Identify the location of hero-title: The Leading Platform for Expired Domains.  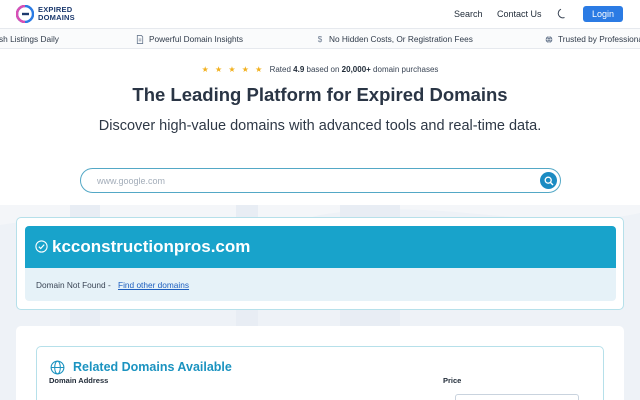
(320, 94).